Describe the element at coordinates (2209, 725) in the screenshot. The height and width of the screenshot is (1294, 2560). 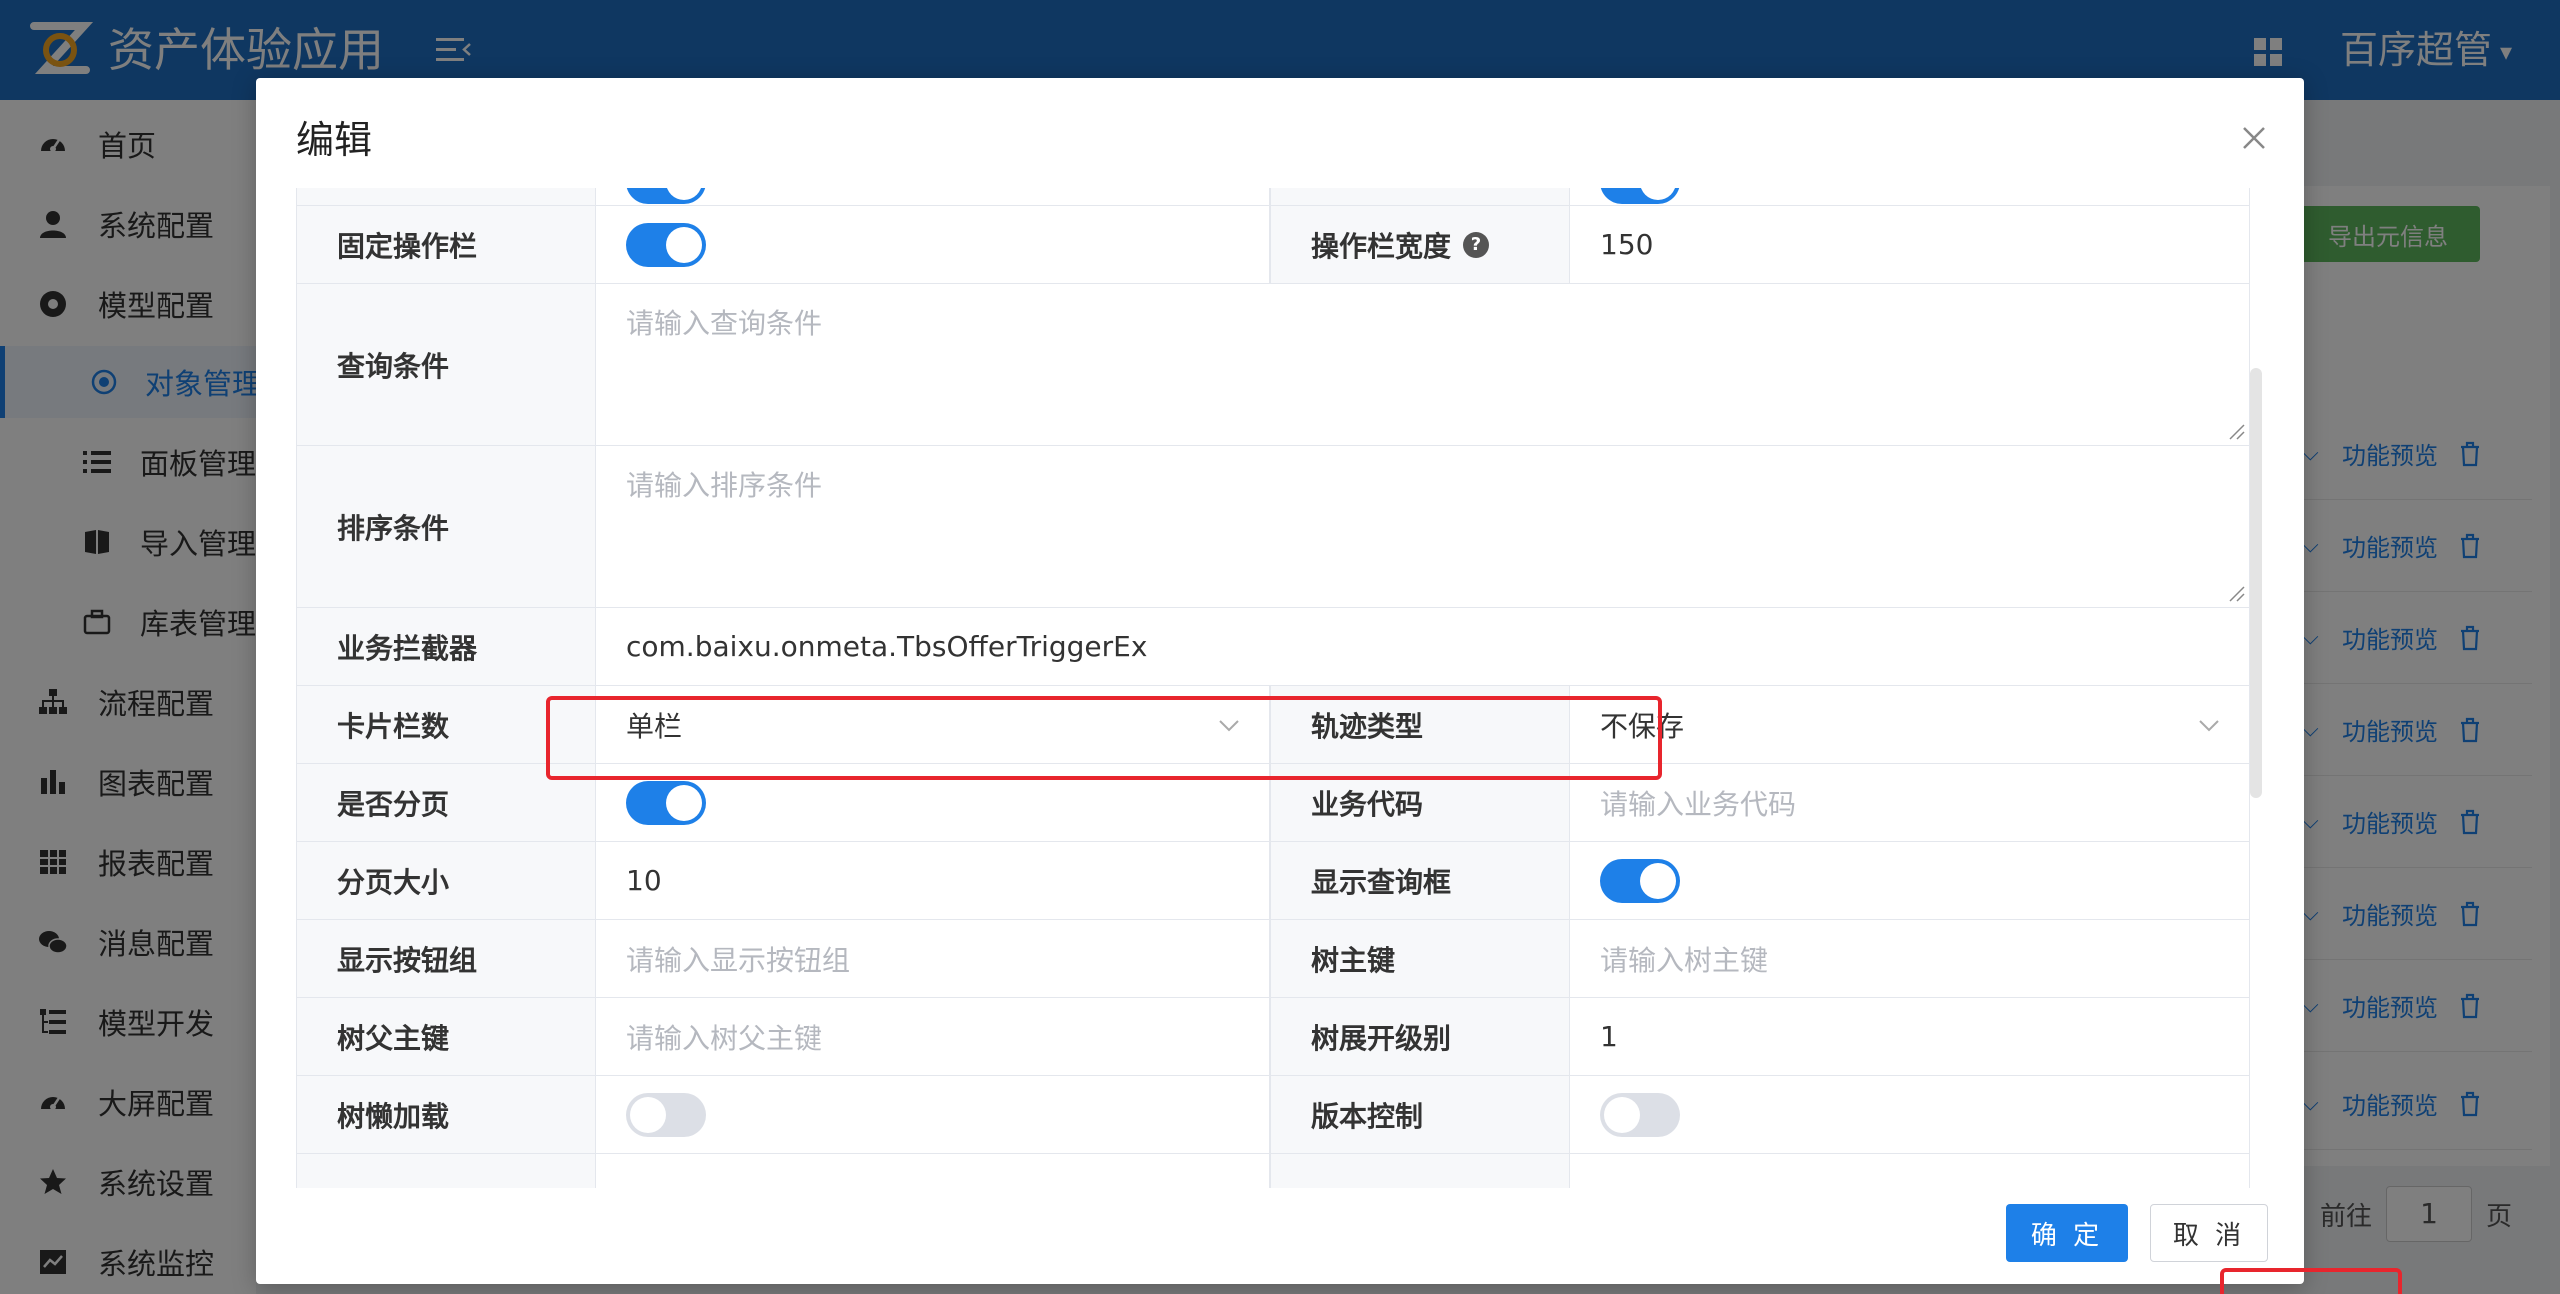
I see `chevron-down-icon` at that location.